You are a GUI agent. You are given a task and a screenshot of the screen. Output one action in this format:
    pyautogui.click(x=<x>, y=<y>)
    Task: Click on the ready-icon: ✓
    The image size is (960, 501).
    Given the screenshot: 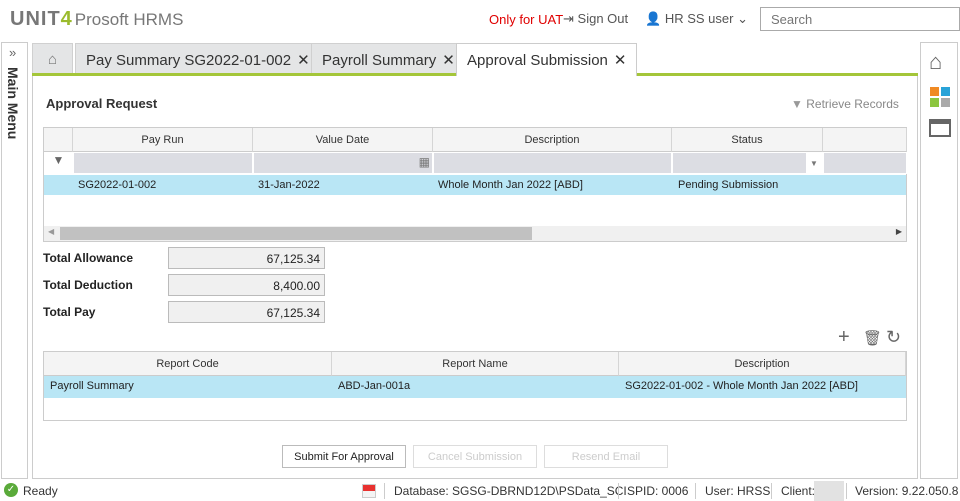 What is the action you would take?
    pyautogui.click(x=11, y=490)
    